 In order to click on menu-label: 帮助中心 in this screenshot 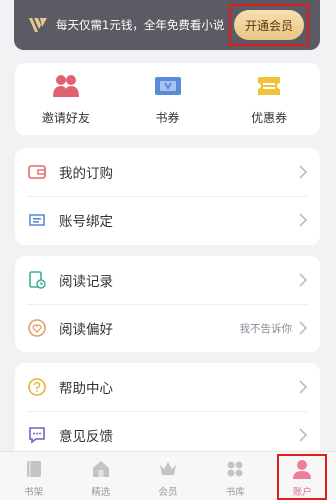, I will do `click(86, 389)`.